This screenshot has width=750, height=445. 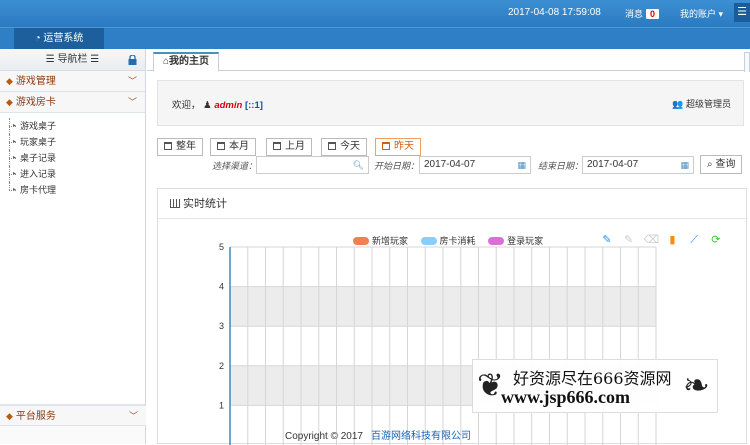 I want to click on channel-label: 选择渠道：, so click(x=235, y=166).